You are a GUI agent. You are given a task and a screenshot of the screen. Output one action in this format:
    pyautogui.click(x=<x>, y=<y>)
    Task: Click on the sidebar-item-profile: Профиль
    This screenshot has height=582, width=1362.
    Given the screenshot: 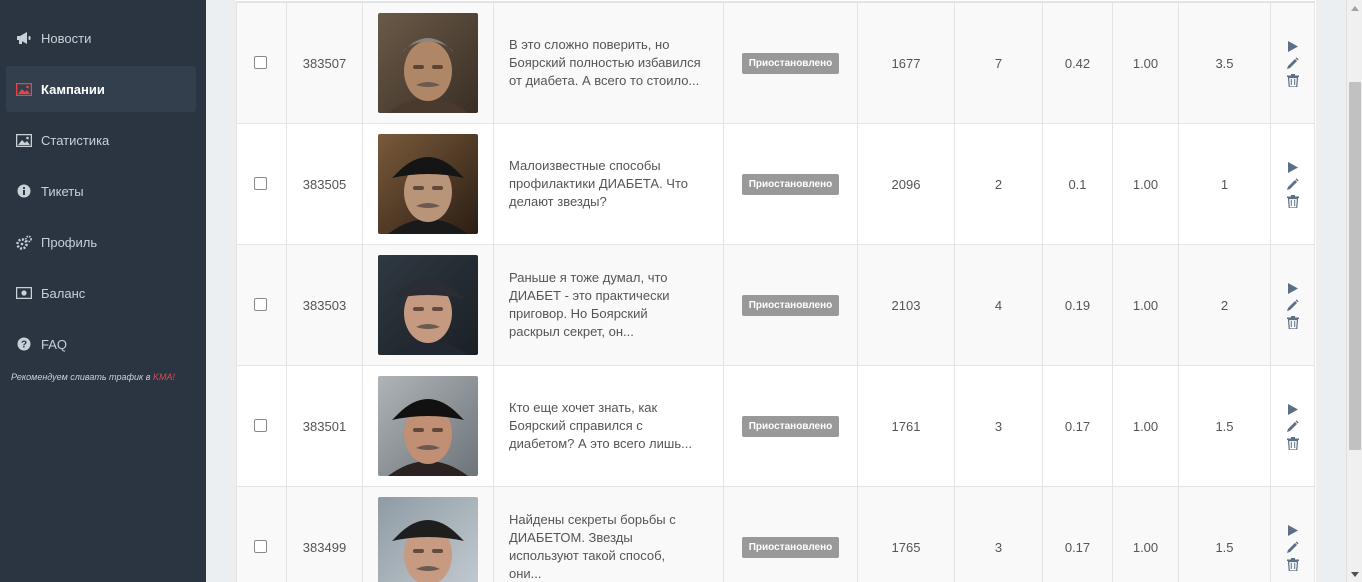 What is the action you would take?
    pyautogui.click(x=101, y=242)
    